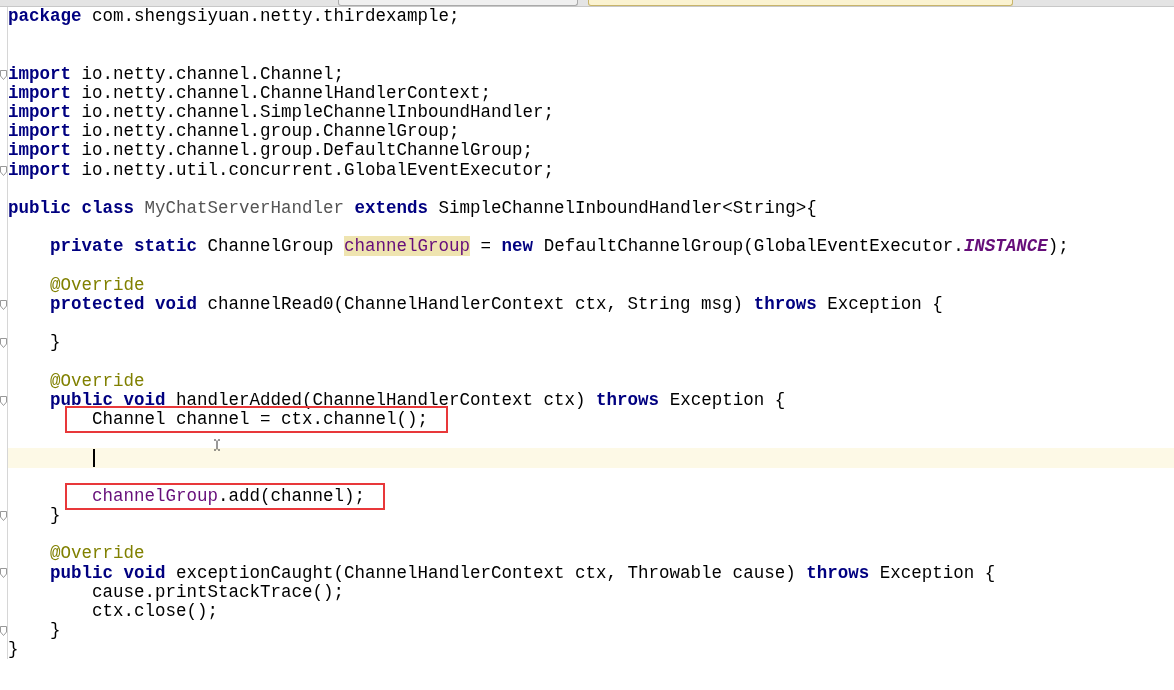 This screenshot has width=1174, height=690. Describe the element at coordinates (217, 445) in the screenshot. I see `text-cursor-icon` at that location.